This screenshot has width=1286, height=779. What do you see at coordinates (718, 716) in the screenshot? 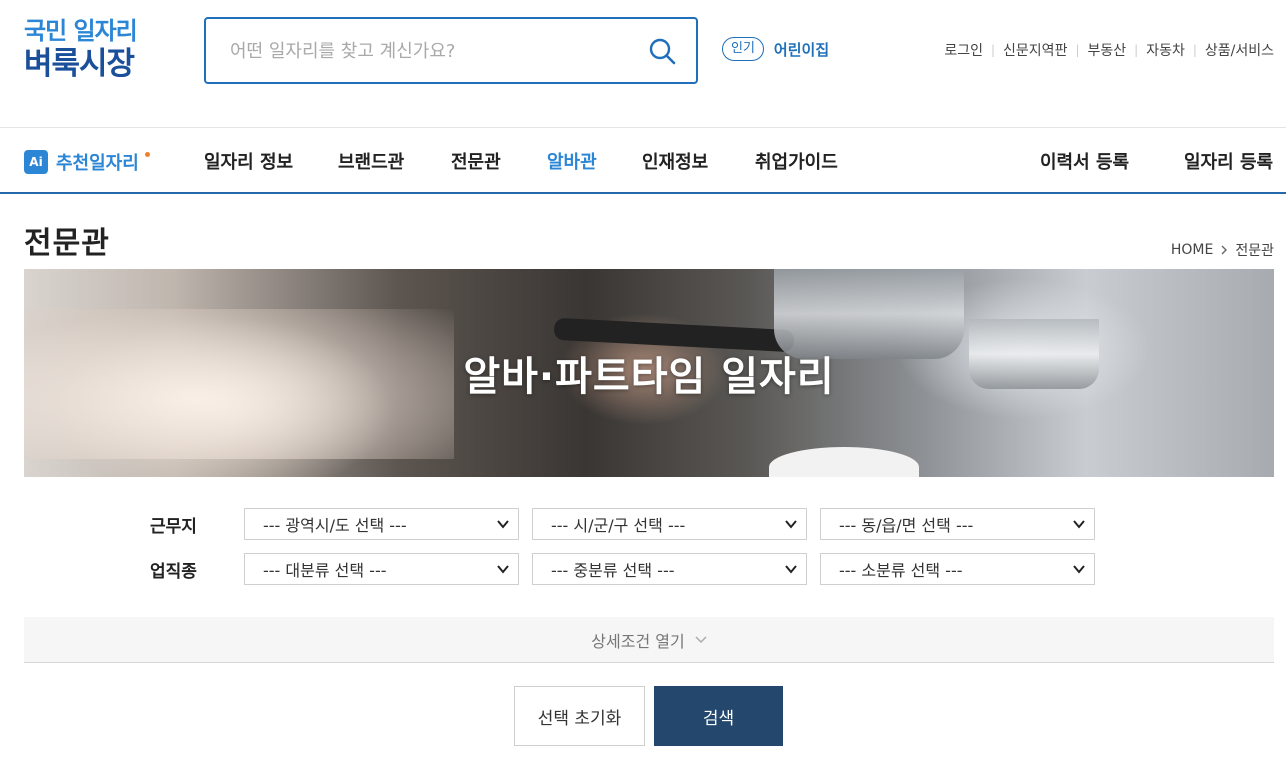
I see `search-button: 검색` at bounding box center [718, 716].